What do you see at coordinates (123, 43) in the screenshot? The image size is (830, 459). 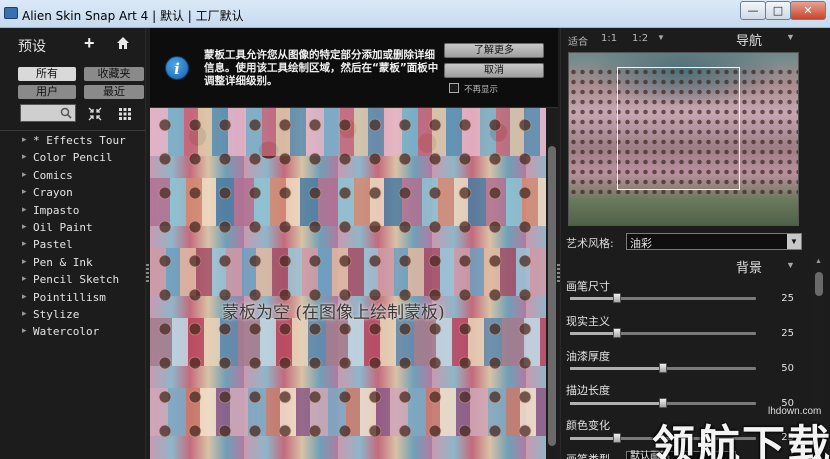 I see `home-icon` at bounding box center [123, 43].